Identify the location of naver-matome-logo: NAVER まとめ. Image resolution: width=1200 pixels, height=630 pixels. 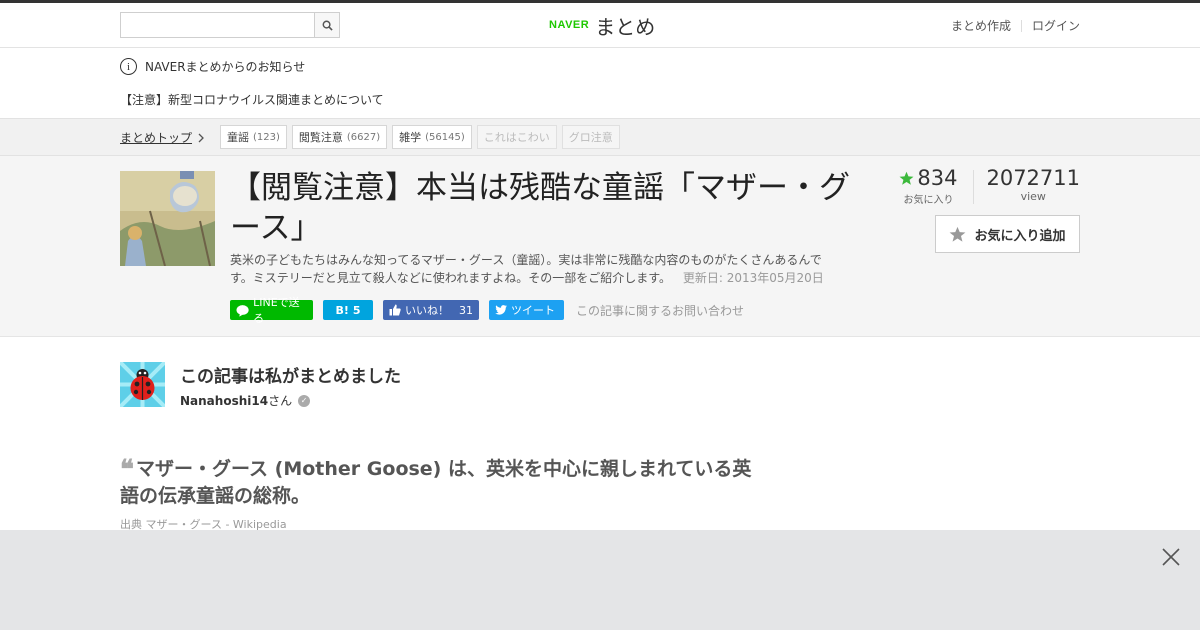
(602, 25).